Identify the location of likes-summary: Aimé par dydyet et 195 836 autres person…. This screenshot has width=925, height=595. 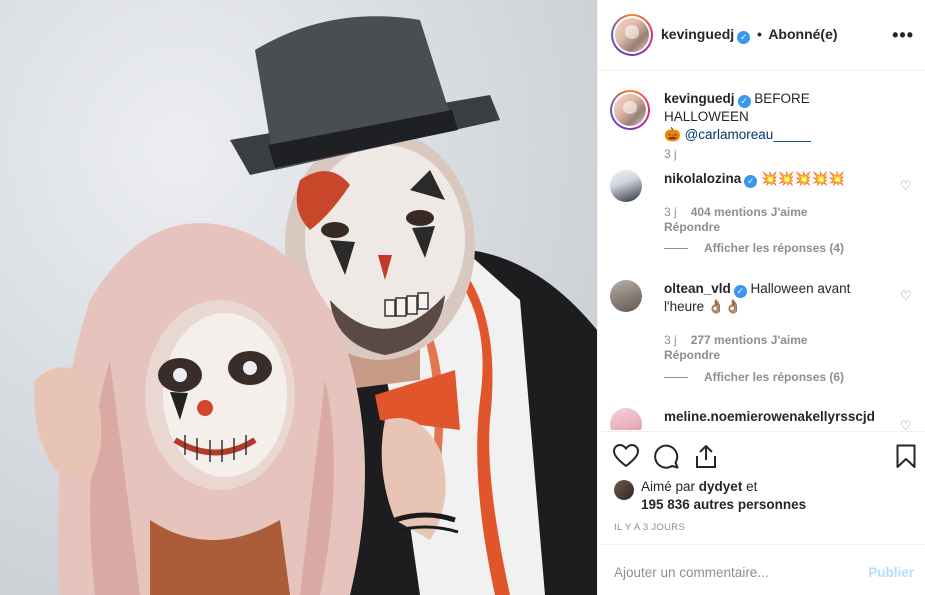
(771, 496).